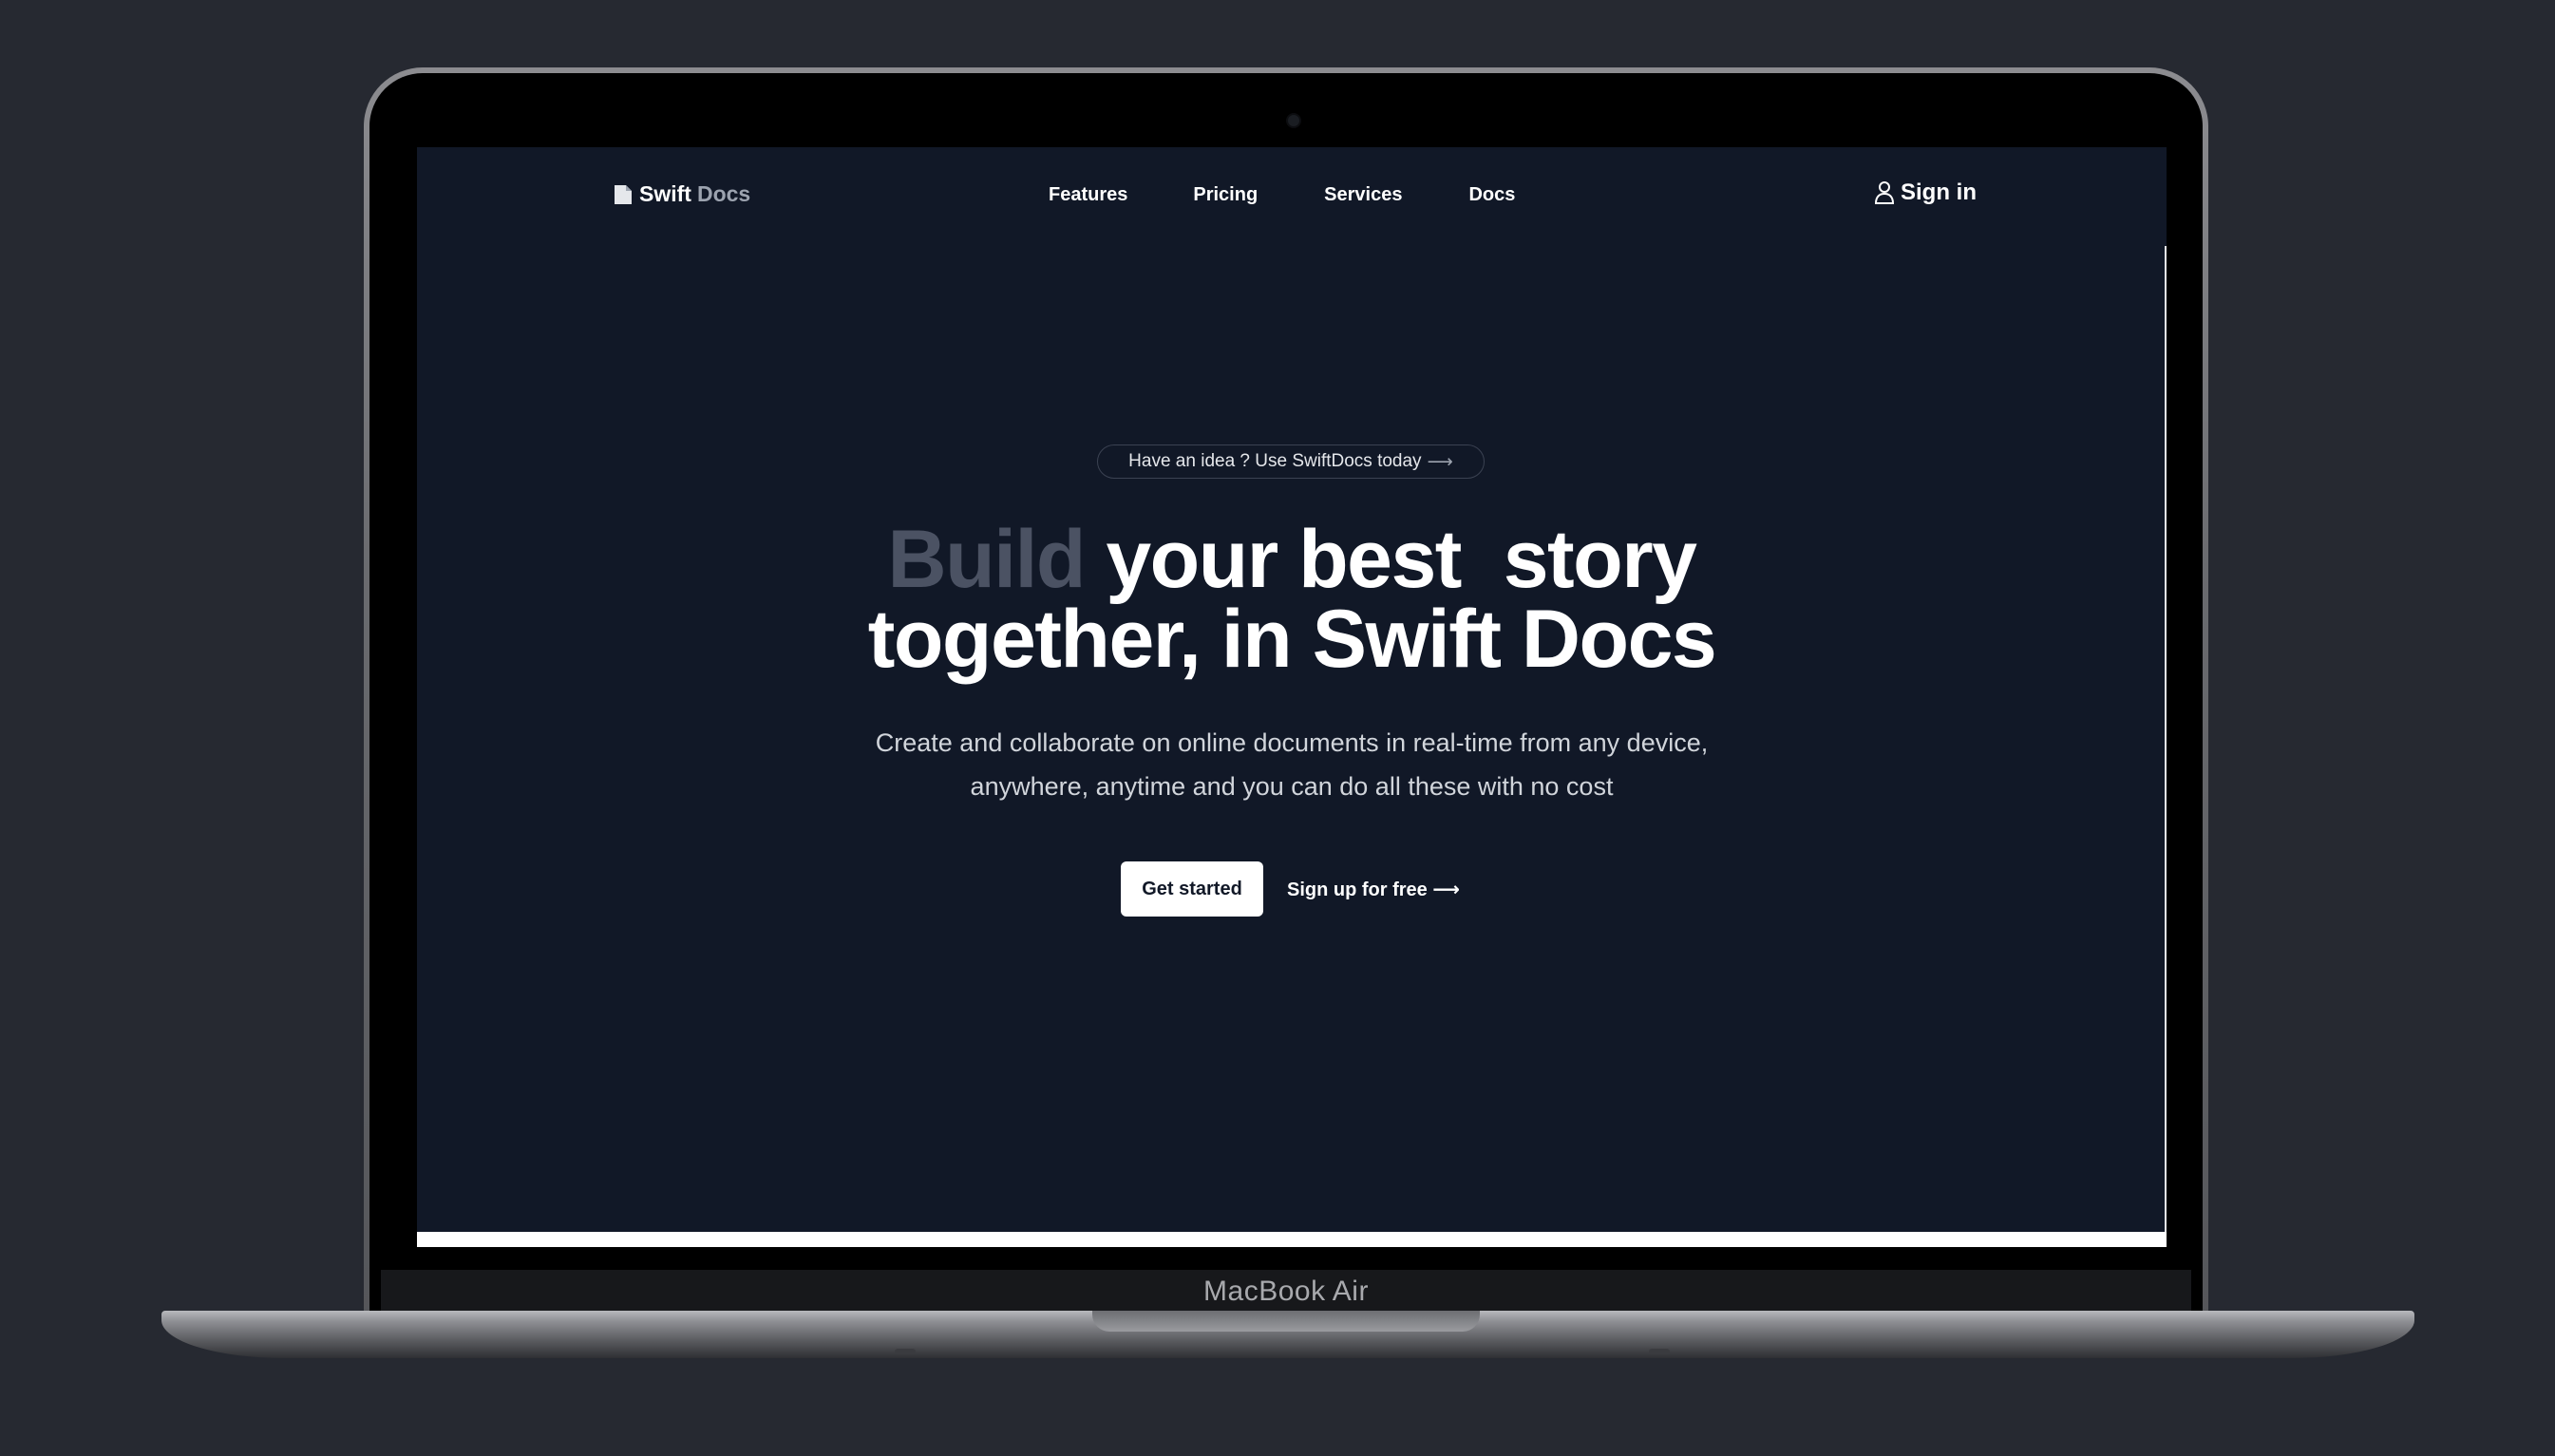 The image size is (2555, 1456). Describe the element at coordinates (1939, 192) in the screenshot. I see `sign-in-label: Sign in` at that location.